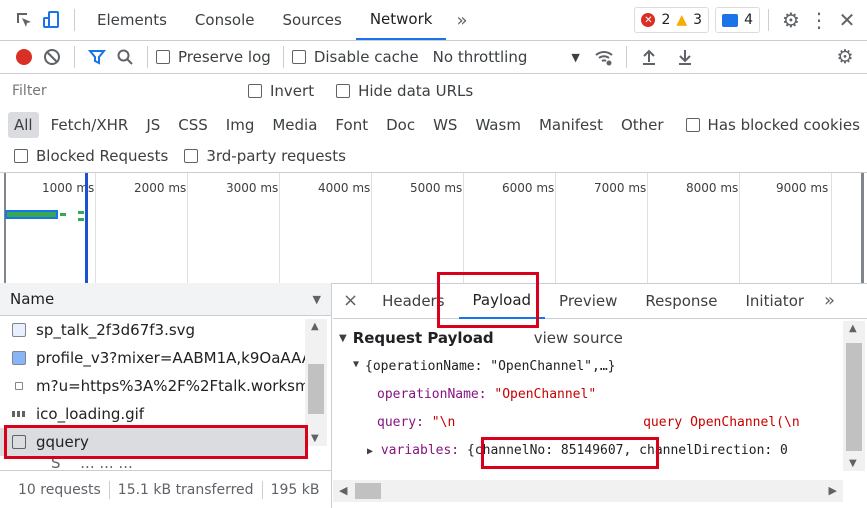 The height and width of the screenshot is (508, 867). What do you see at coordinates (588, 491) in the screenshot?
I see `payload-horizontal-scrollbar: ◀ ▶` at bounding box center [588, 491].